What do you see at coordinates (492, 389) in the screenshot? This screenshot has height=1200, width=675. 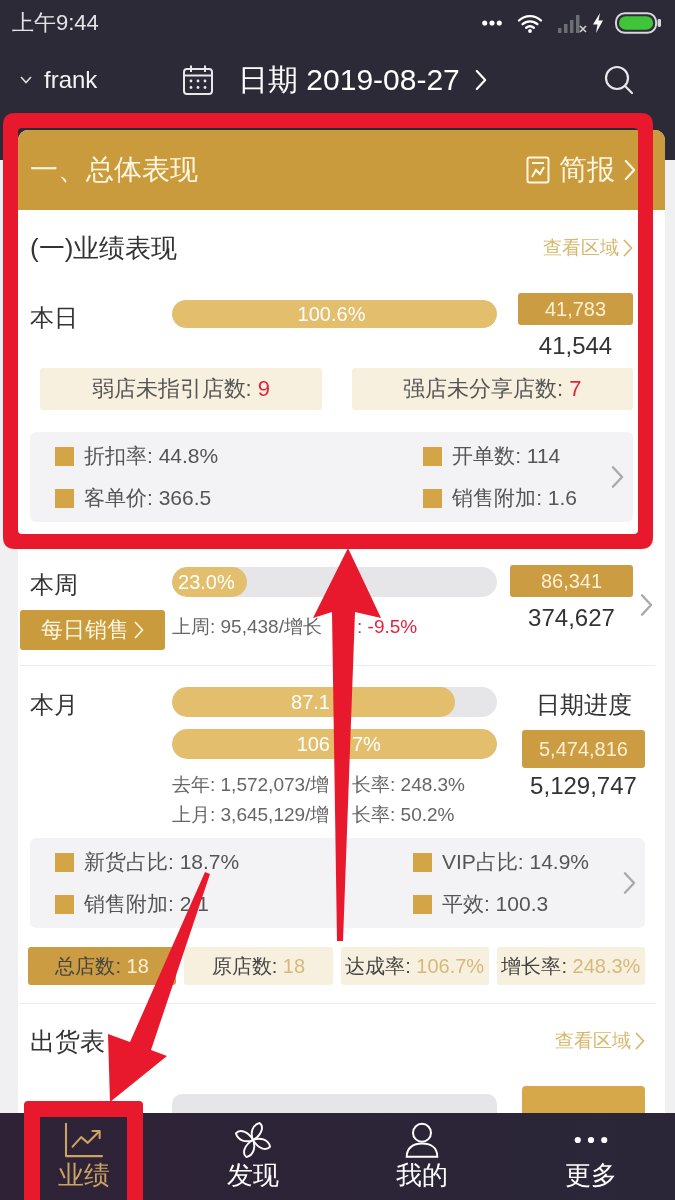 I see `store-count: 强店未分享店数: 7` at bounding box center [492, 389].